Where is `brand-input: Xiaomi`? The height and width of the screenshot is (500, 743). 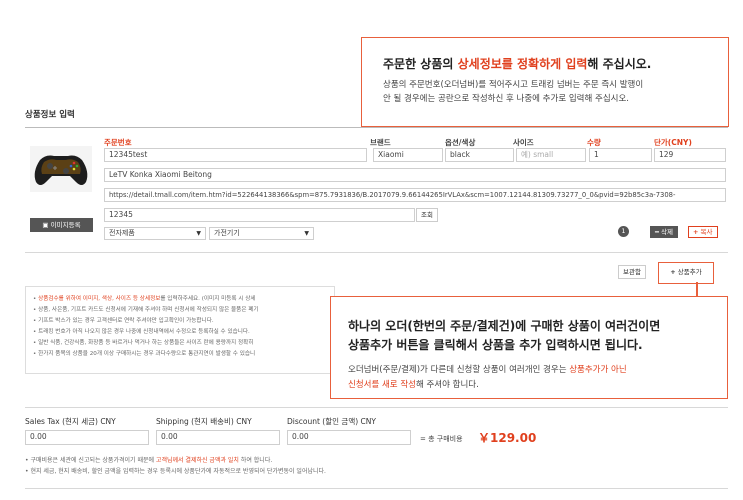 brand-input: Xiaomi is located at coordinates (408, 155).